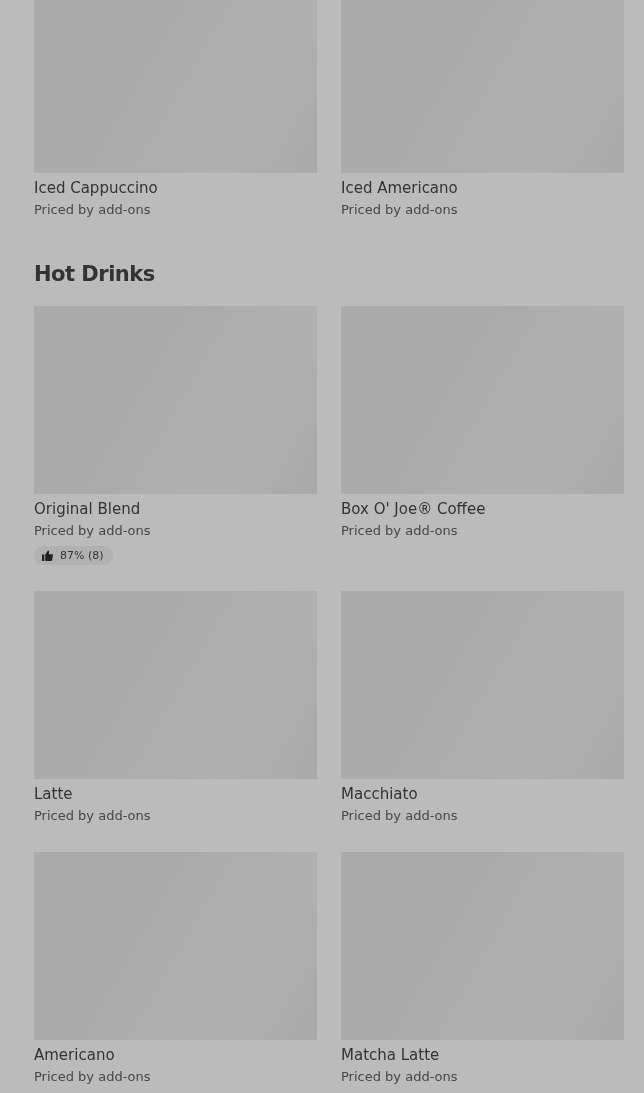  I want to click on item-name: Box O' Joe® Coffee, so click(413, 509).